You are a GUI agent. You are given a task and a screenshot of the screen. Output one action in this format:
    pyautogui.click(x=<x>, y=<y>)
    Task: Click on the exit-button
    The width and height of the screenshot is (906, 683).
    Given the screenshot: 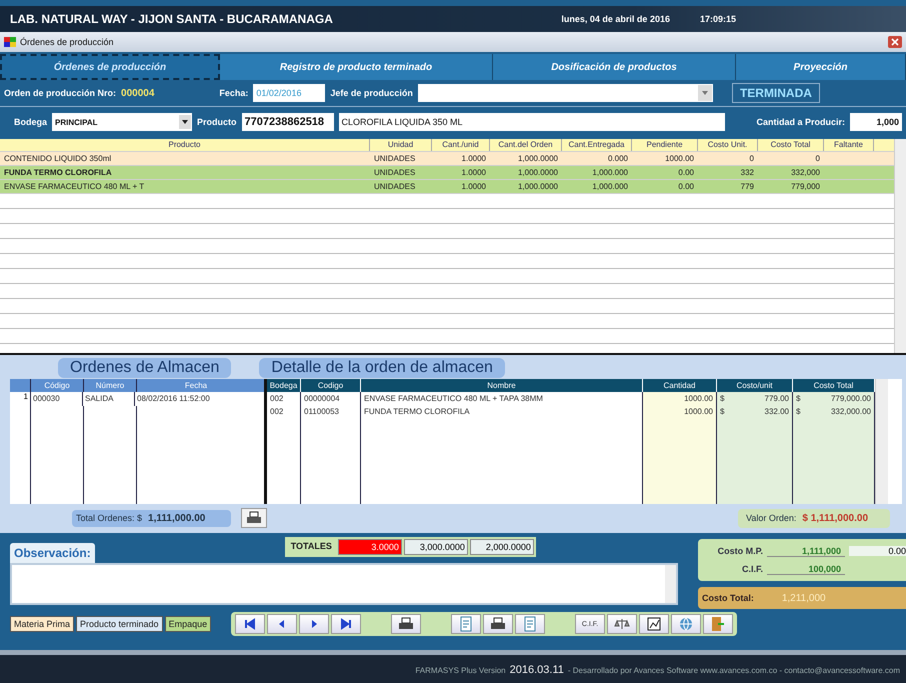 What is the action you would take?
    pyautogui.click(x=718, y=624)
    